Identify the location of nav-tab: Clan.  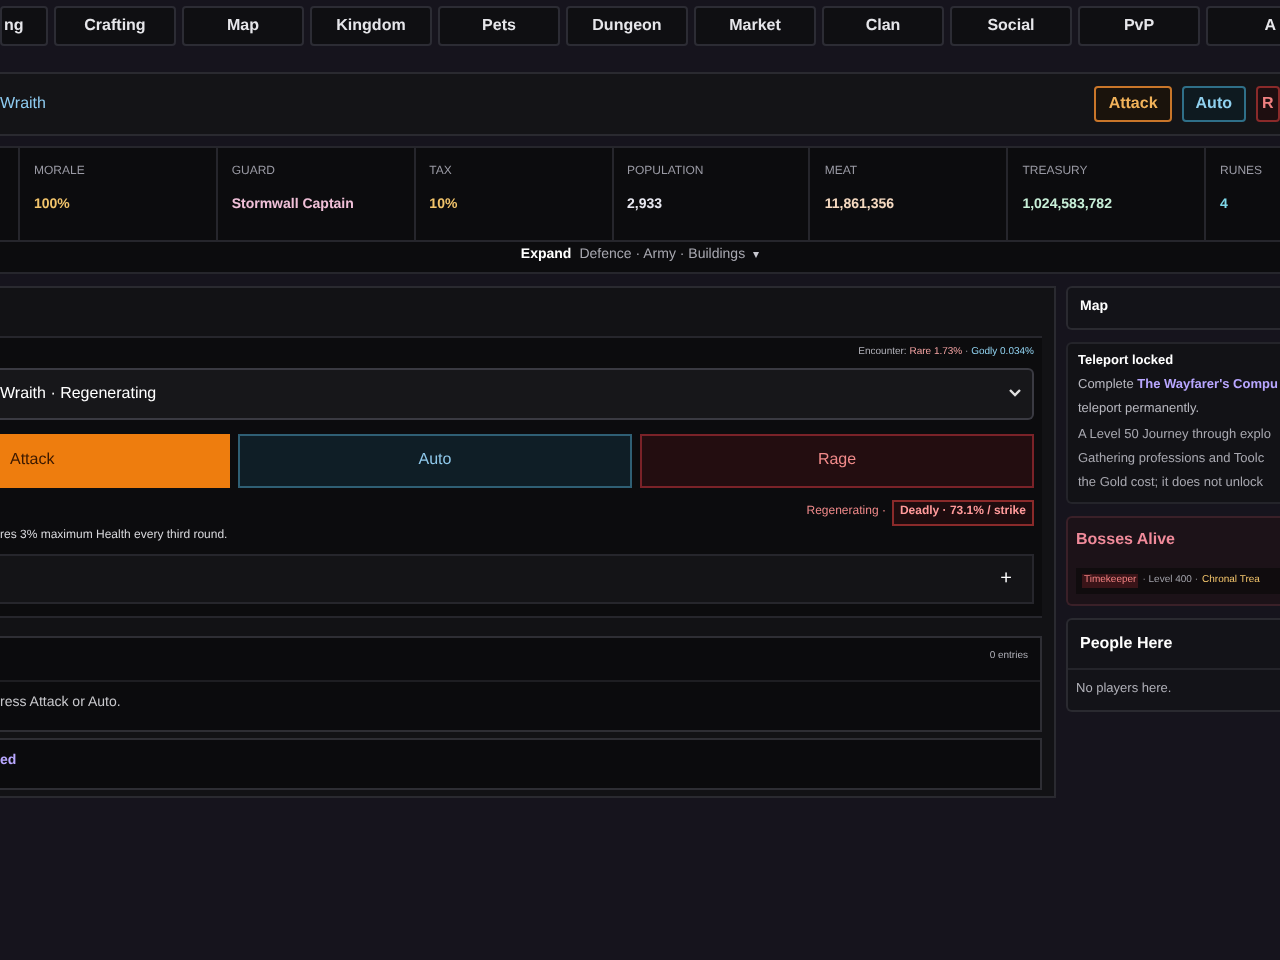
(883, 26).